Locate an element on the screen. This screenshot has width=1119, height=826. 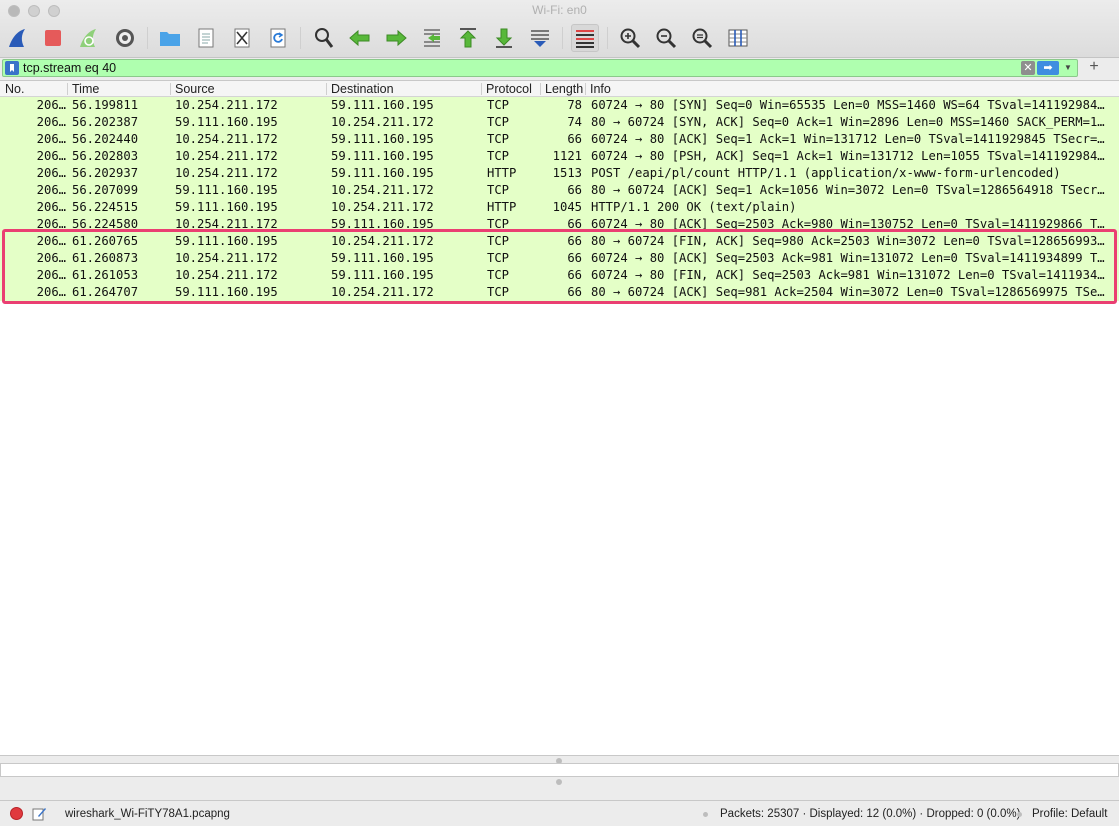
column-header-destination: Destination is located at coordinates (362, 89).